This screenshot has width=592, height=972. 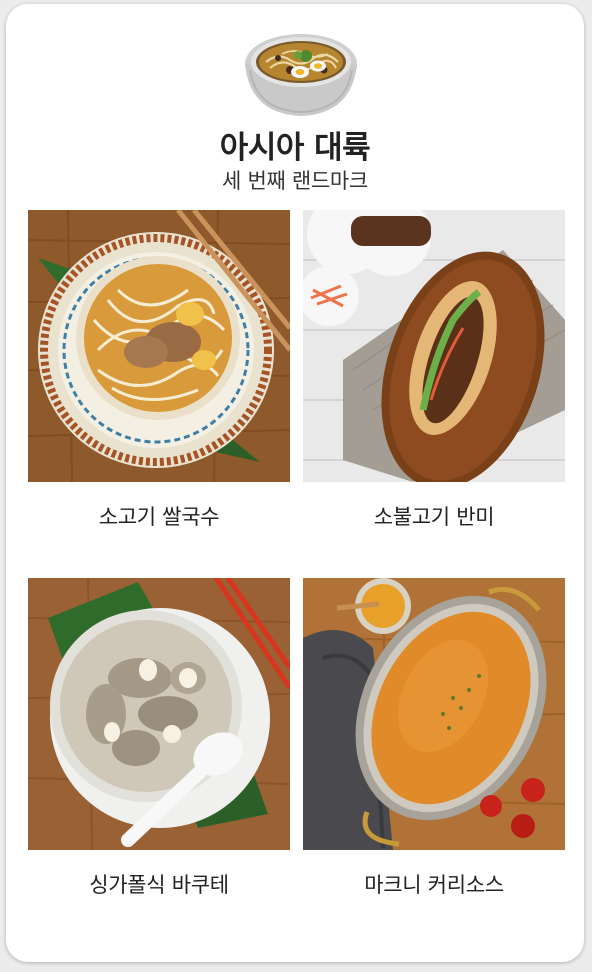 What do you see at coordinates (301, 75) in the screenshot?
I see `soup-bowl-icon` at bounding box center [301, 75].